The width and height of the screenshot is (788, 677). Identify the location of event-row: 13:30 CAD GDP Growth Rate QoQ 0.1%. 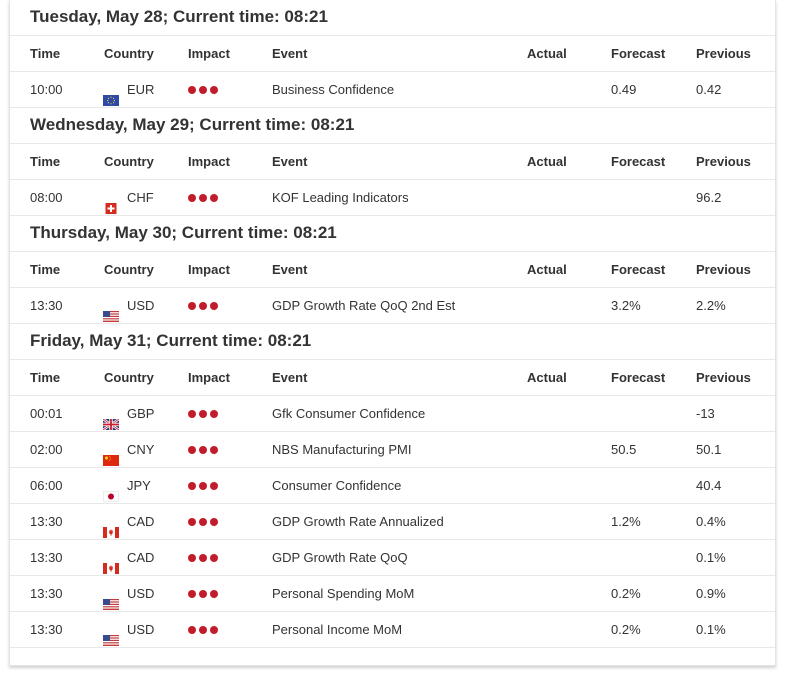
(392, 558).